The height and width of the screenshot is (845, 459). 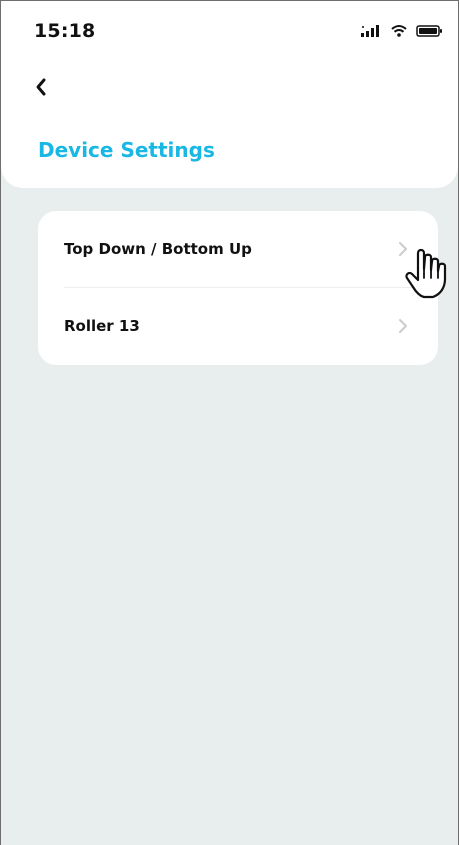 I want to click on signal-icon, so click(x=371, y=32).